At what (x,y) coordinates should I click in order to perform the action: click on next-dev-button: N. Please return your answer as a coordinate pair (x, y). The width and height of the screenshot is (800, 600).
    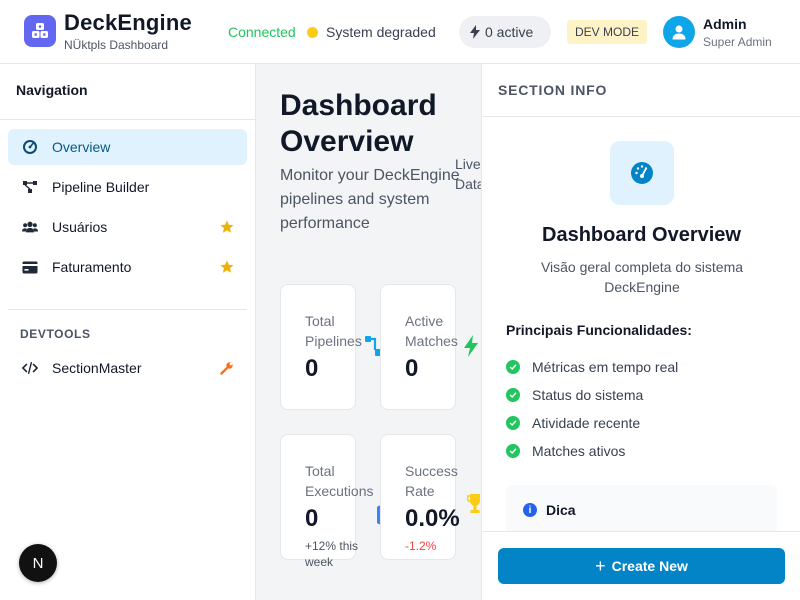
    Looking at the image, I should click on (38, 563).